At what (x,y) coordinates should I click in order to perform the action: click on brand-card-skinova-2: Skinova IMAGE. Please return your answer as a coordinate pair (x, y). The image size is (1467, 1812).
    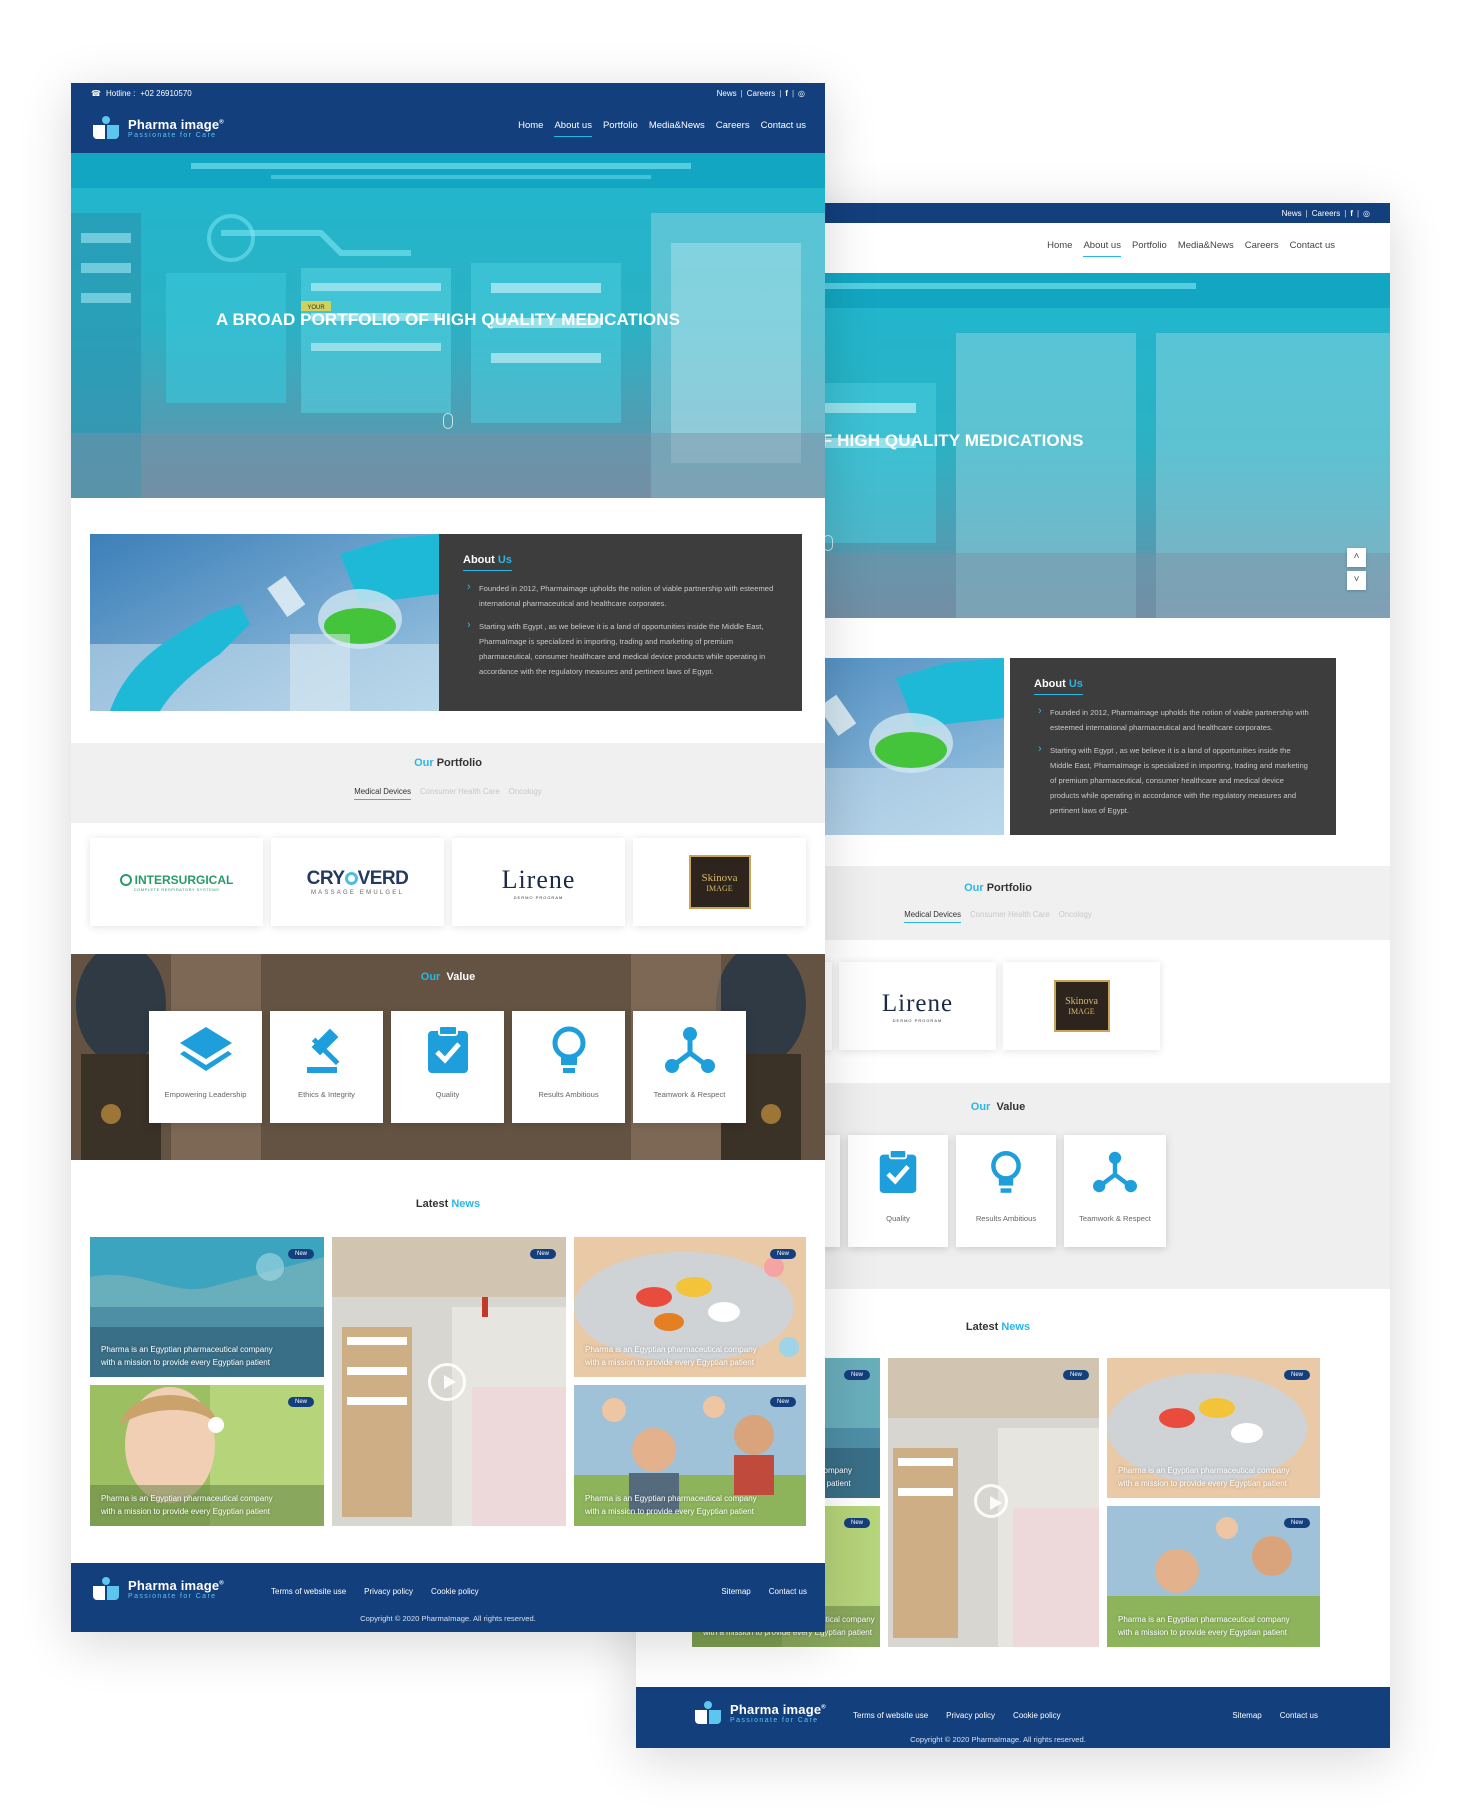
    Looking at the image, I should click on (1081, 1006).